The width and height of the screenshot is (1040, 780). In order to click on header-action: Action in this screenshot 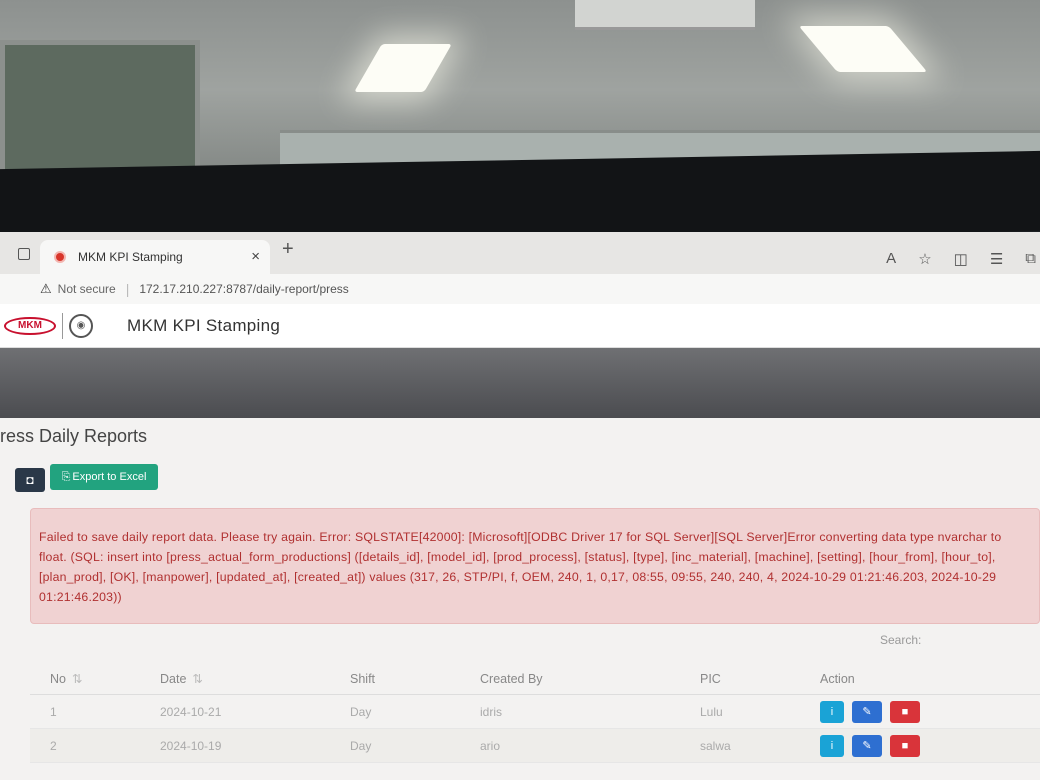, I will do `click(837, 678)`.